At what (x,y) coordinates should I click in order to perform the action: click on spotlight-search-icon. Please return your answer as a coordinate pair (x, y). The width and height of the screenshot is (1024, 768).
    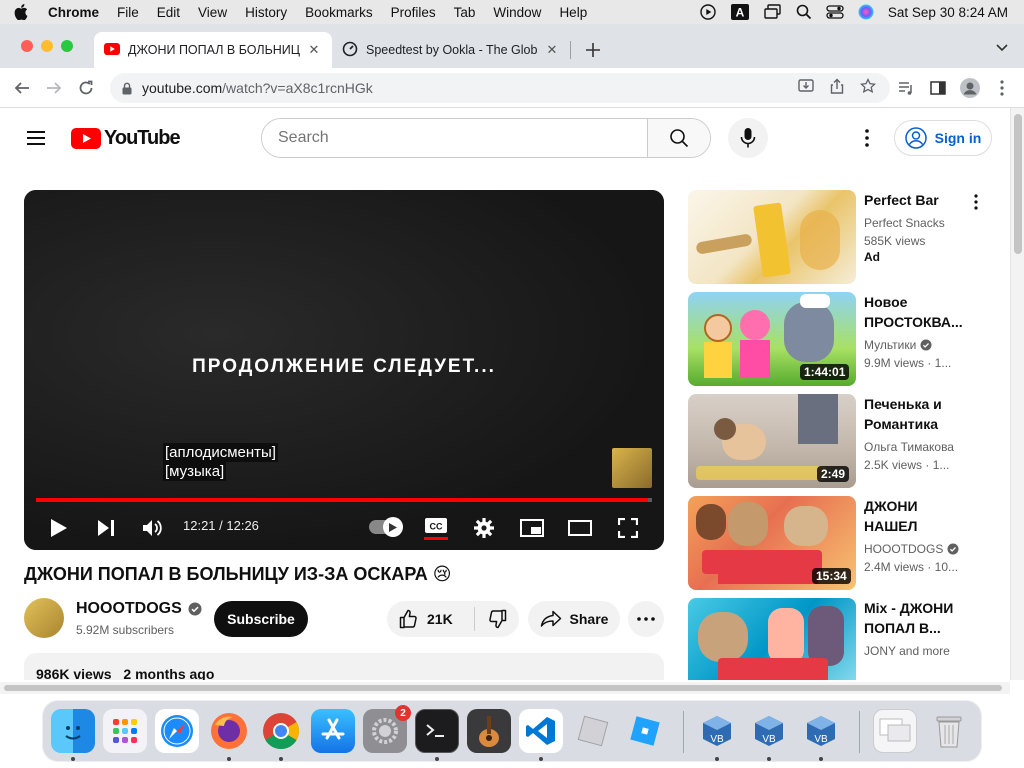
    Looking at the image, I should click on (804, 12).